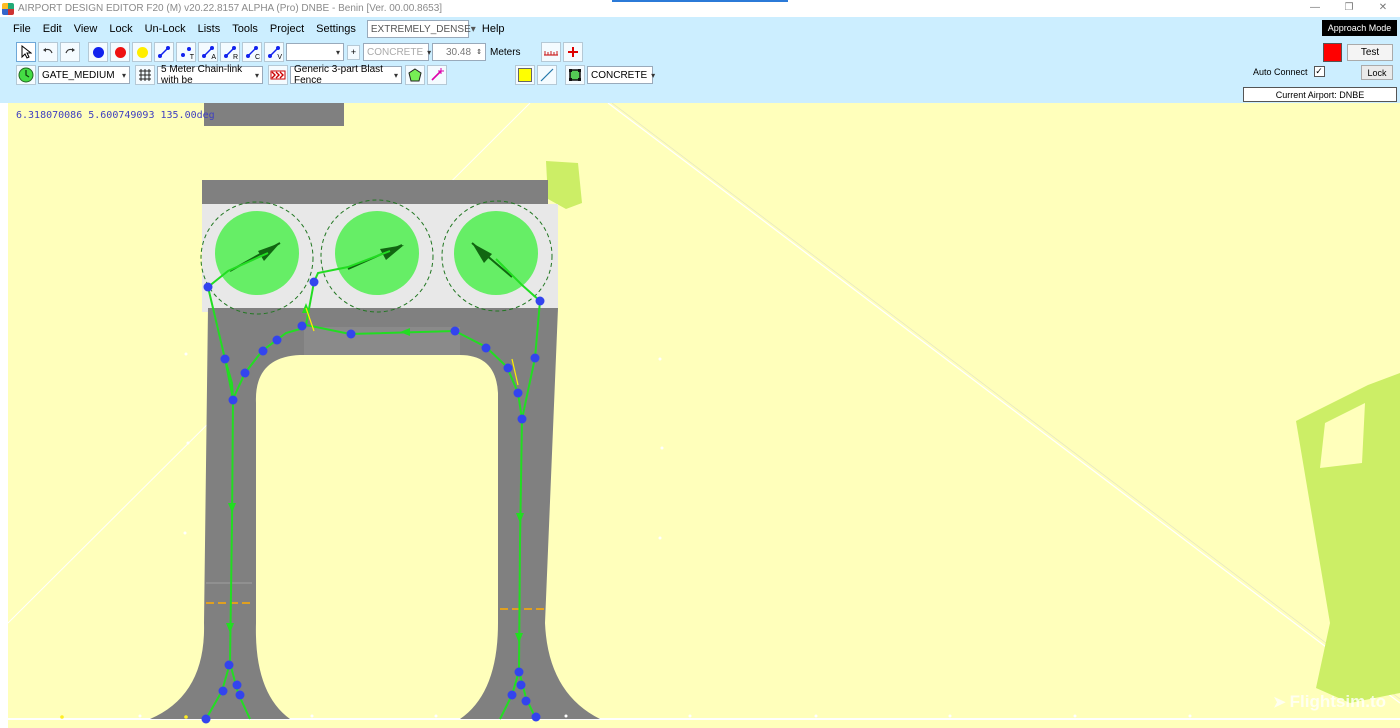 This screenshot has width=1400, height=728. I want to click on blue-node-icon, so click(98, 52).